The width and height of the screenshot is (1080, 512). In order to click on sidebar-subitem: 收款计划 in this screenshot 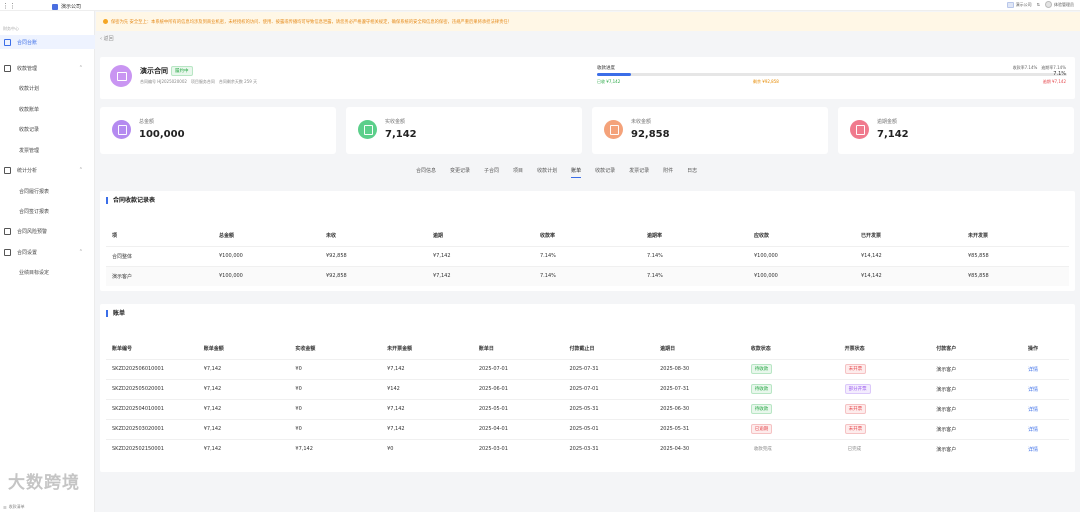, I will do `click(29, 88)`.